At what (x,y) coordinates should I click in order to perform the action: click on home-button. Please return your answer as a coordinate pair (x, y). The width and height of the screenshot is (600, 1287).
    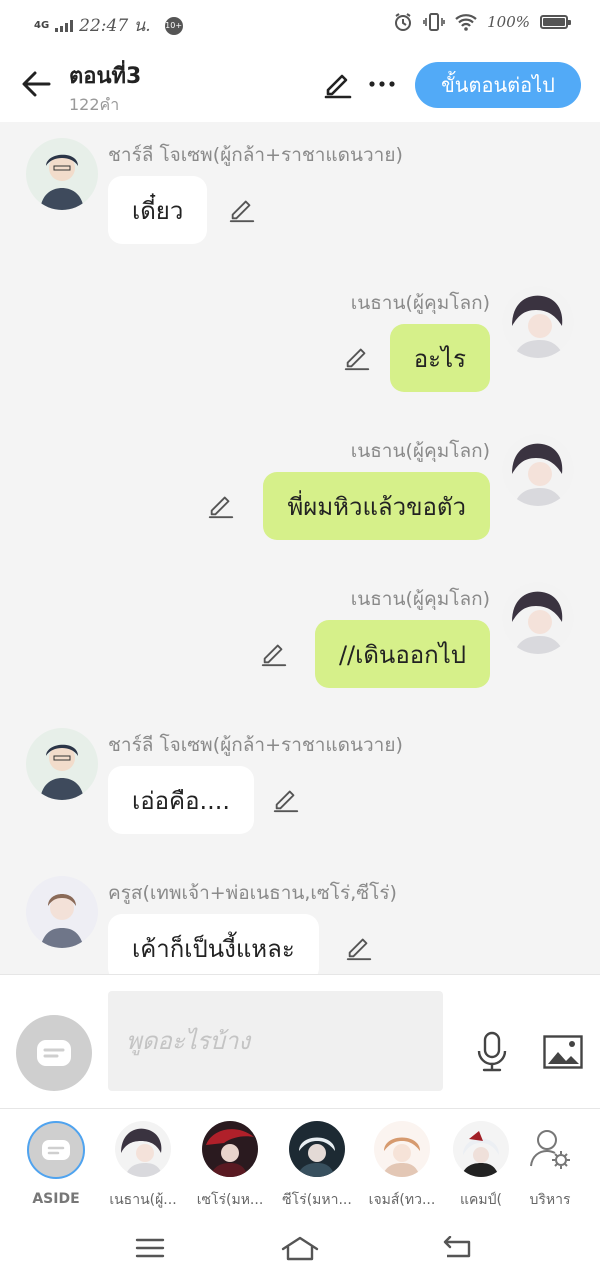
    Looking at the image, I should click on (300, 1248).